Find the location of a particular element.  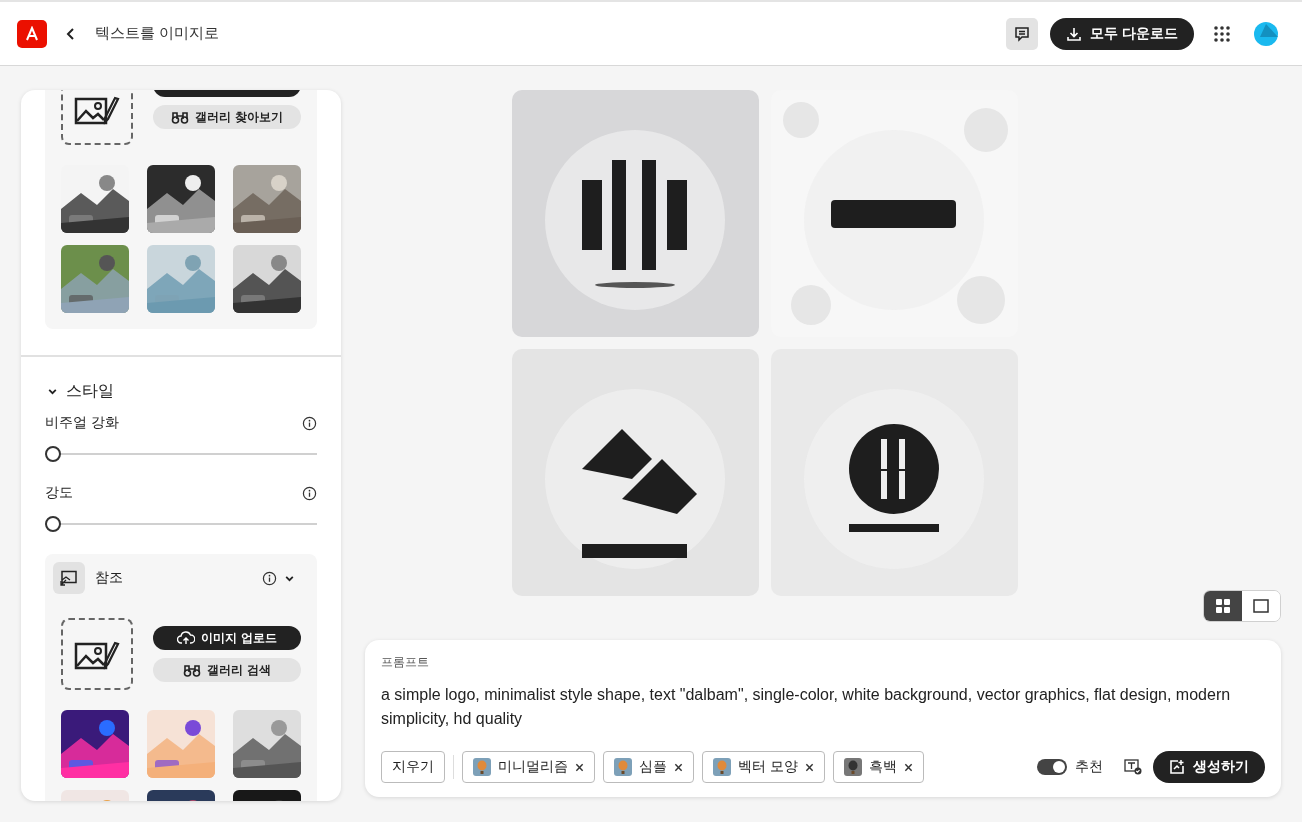

clear-button: 지우기 is located at coordinates (413, 767).